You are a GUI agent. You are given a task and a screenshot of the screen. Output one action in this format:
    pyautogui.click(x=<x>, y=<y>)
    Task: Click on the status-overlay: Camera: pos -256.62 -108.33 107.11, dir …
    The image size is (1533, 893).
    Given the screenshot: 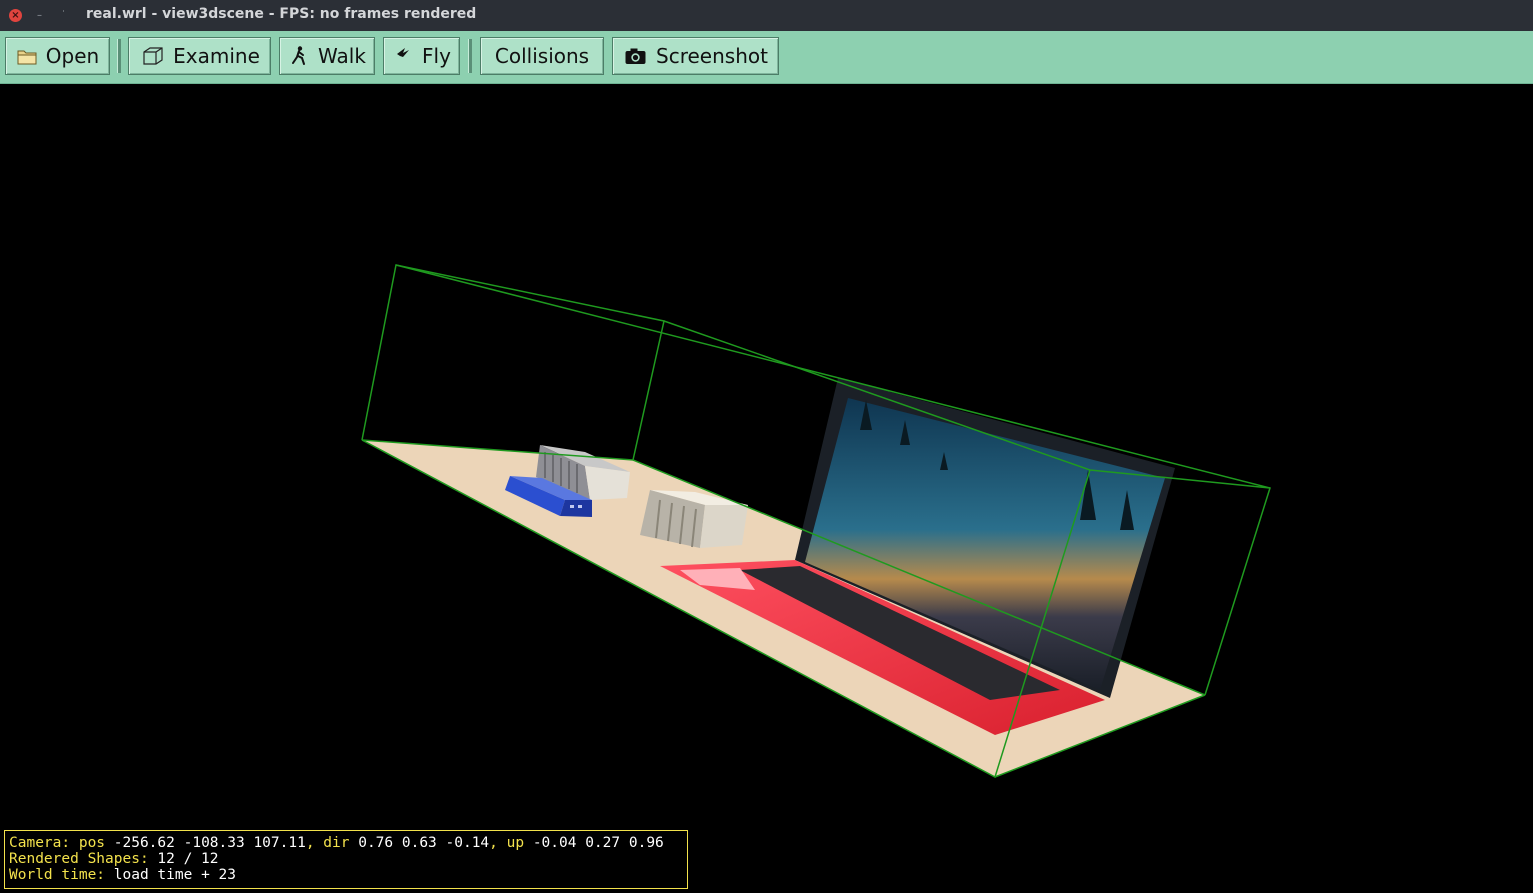 What is the action you would take?
    pyautogui.click(x=346, y=859)
    